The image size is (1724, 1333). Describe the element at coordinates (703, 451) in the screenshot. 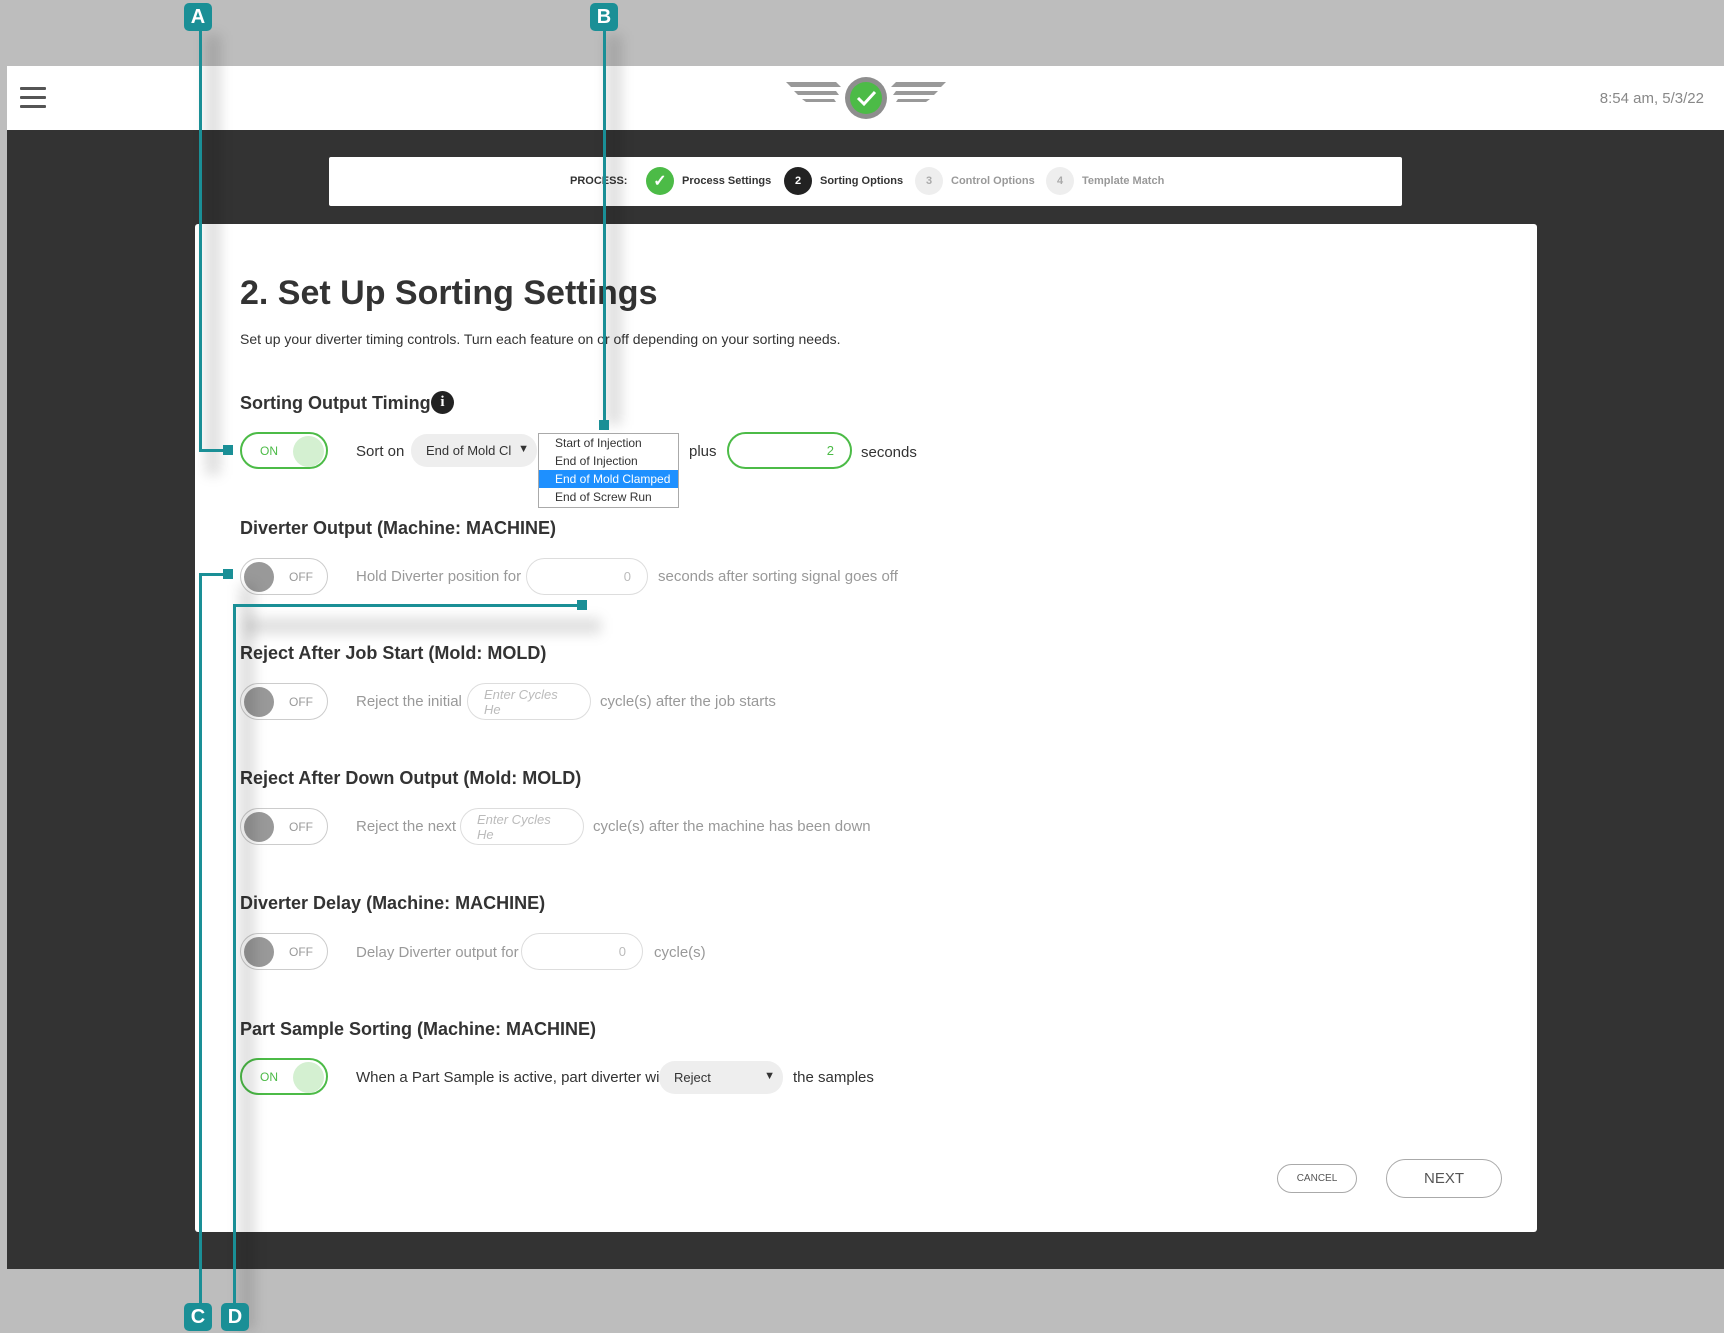

I see `plus-label: plus` at that location.